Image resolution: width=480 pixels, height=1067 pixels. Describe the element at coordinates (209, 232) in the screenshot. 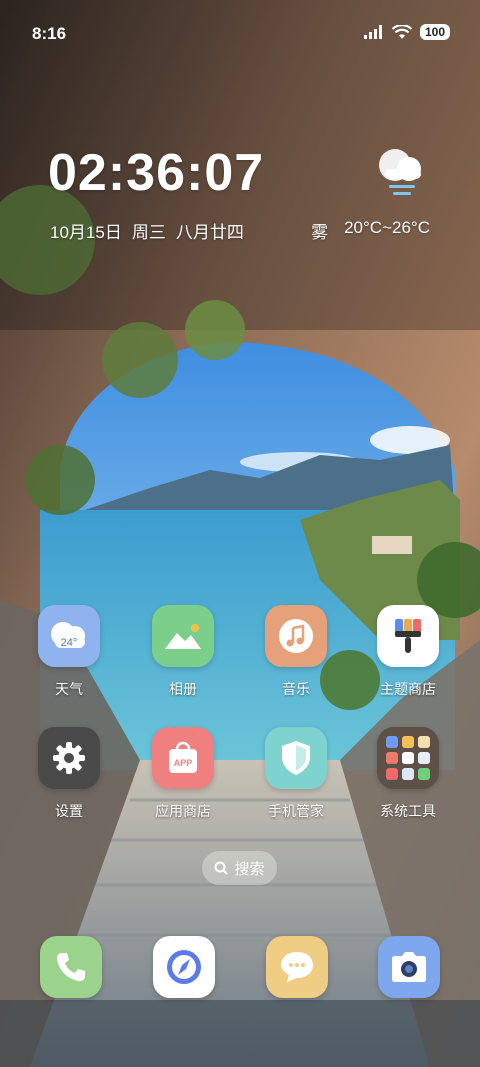

I see `lunar-date-text: 八月廿四` at that location.